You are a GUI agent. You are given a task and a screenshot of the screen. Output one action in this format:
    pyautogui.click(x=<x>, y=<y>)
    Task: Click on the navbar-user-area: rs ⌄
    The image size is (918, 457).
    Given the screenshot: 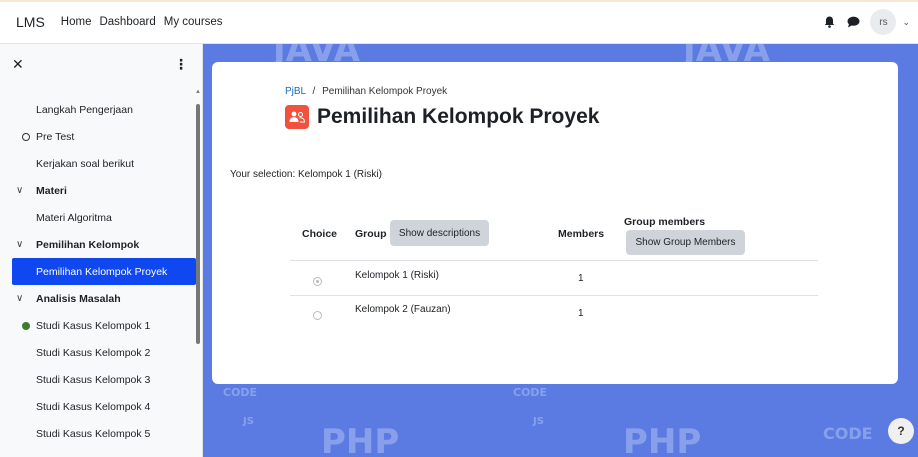 What is the action you would take?
    pyautogui.click(x=866, y=22)
    